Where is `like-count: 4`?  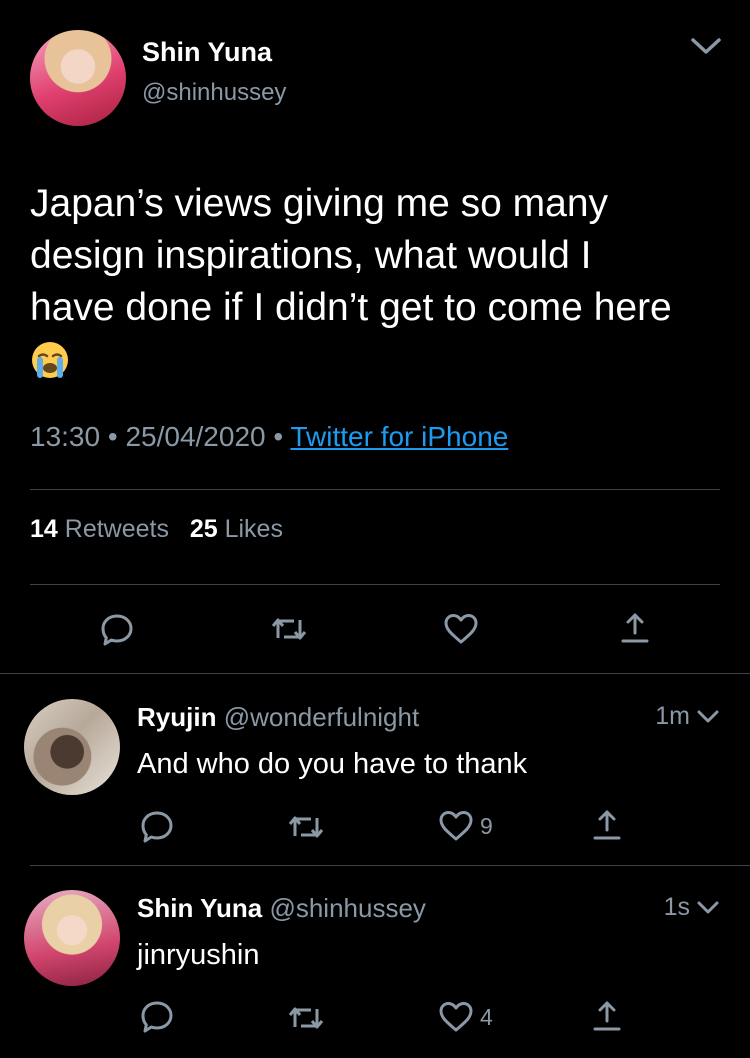
like-count: 4 is located at coordinates (486, 1016).